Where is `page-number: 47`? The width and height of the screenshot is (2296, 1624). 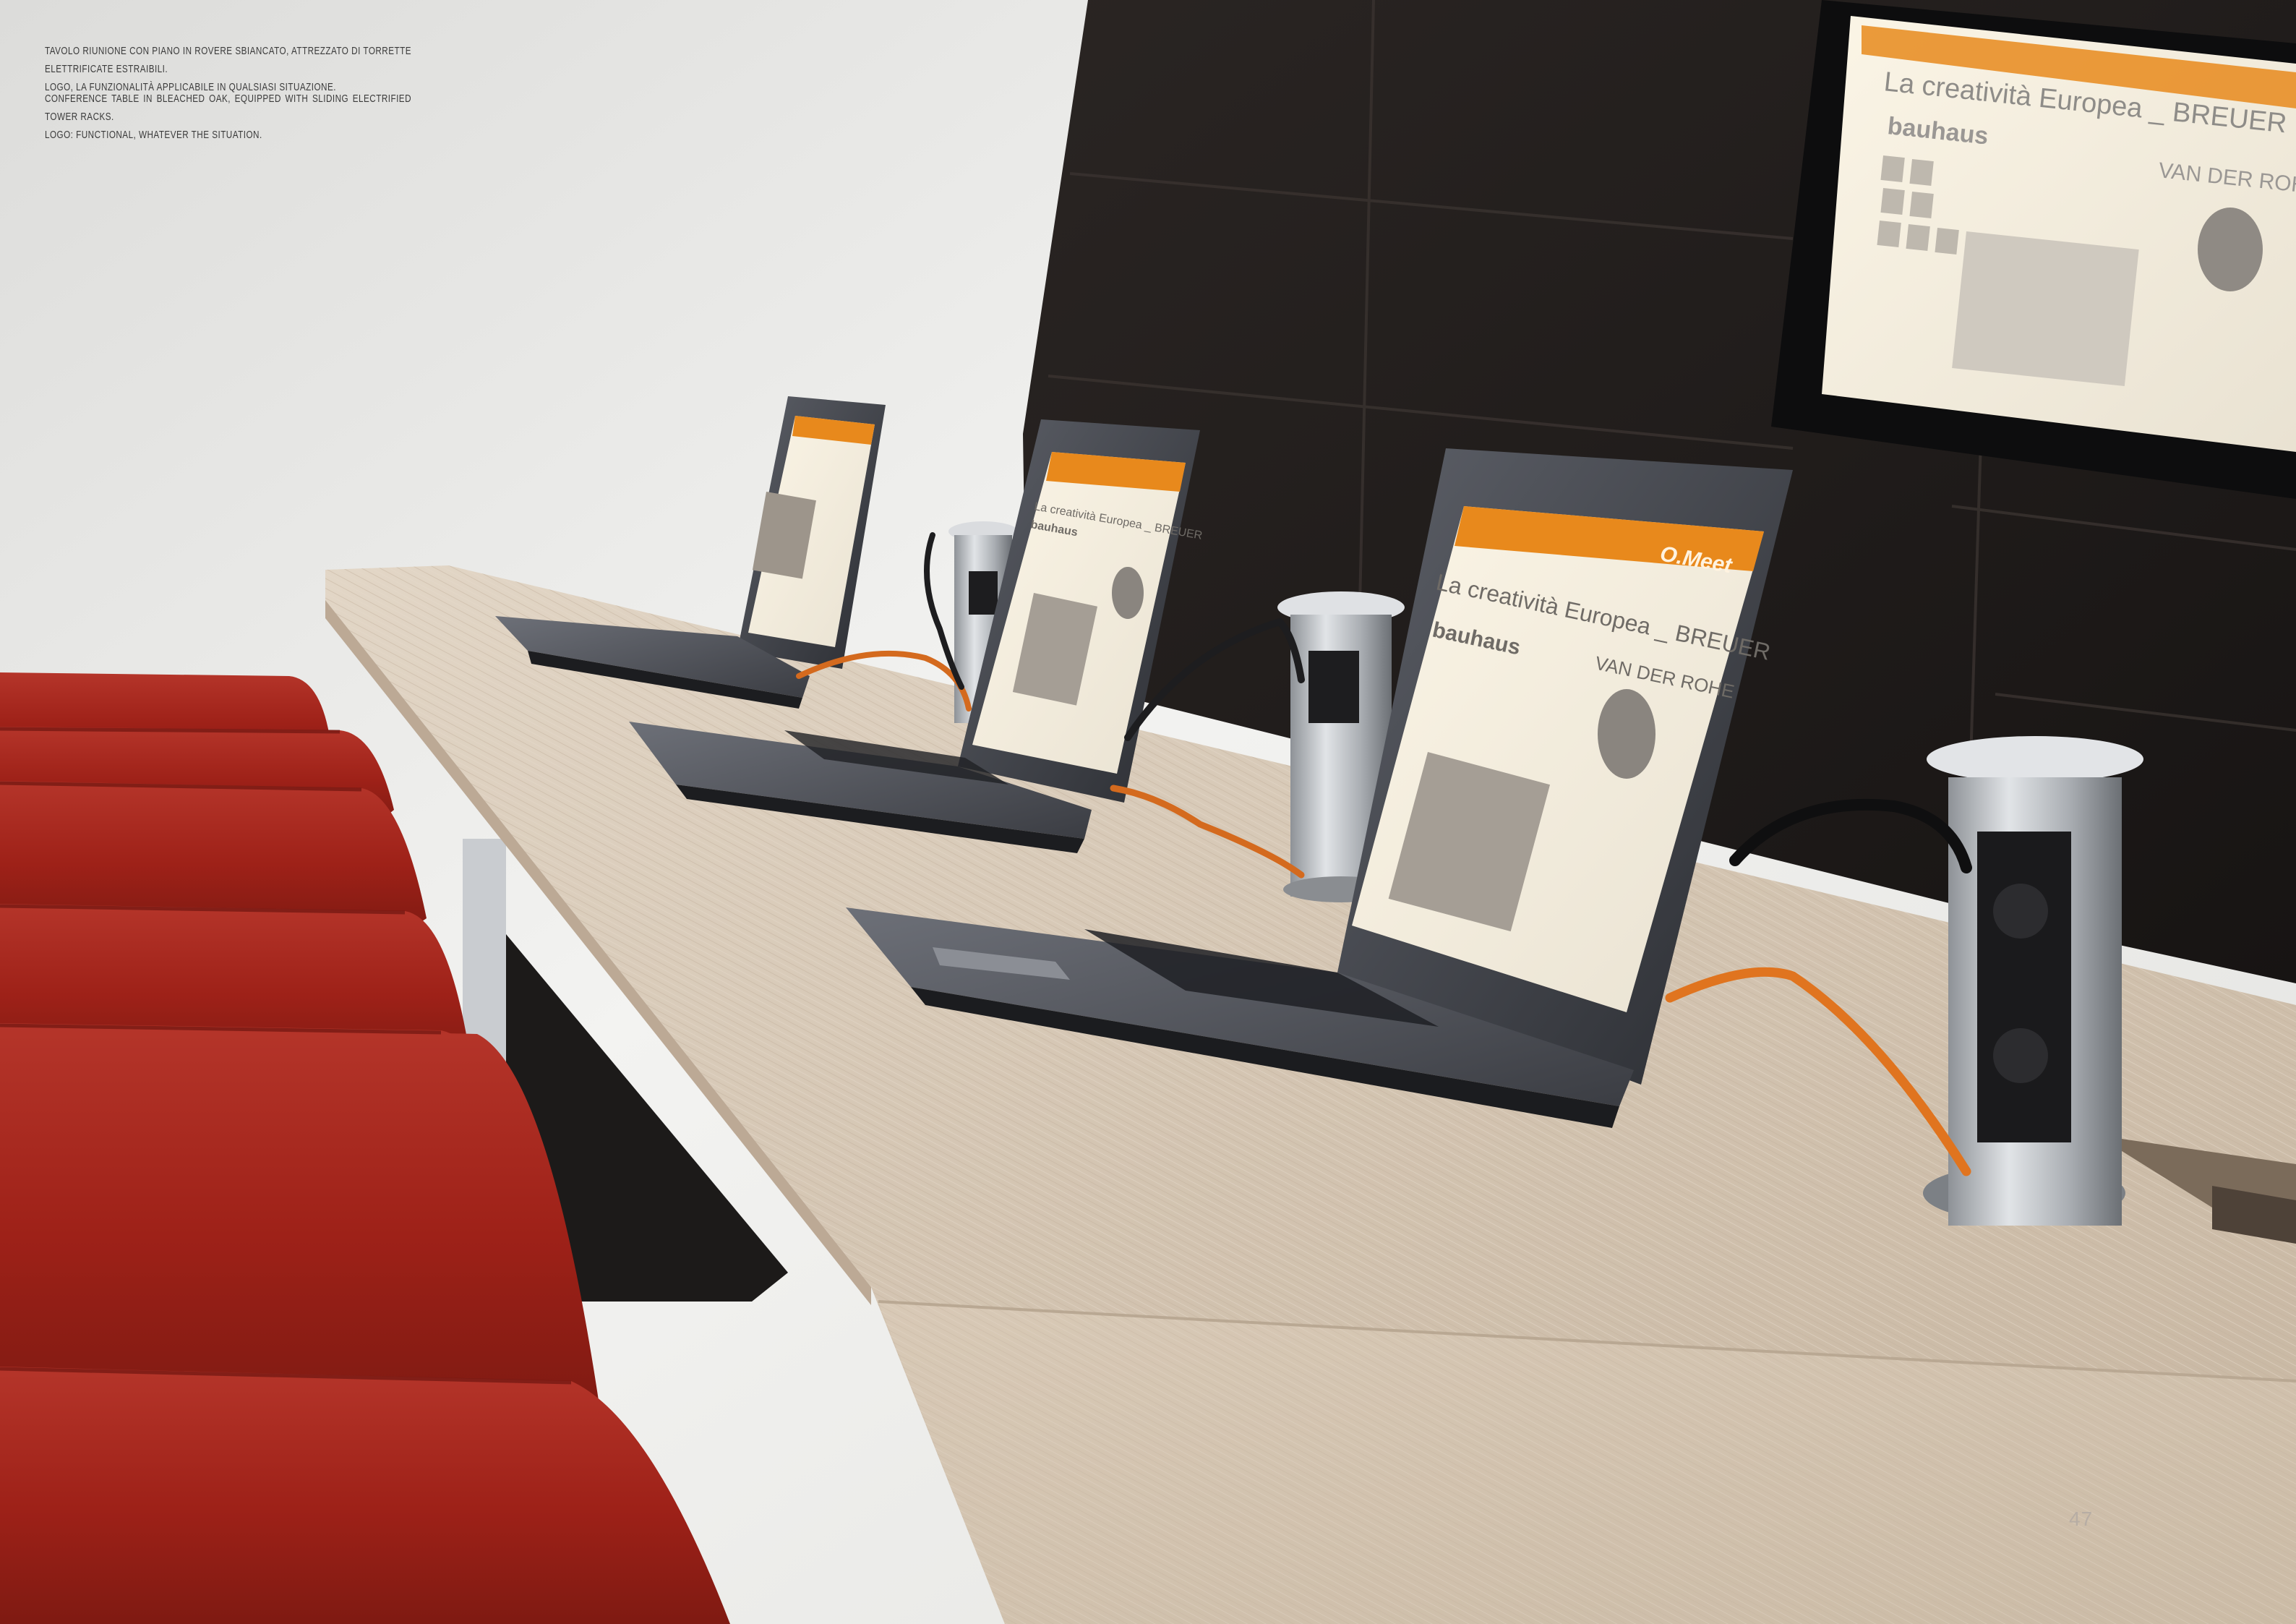
page-number: 47 is located at coordinates (2081, 1519).